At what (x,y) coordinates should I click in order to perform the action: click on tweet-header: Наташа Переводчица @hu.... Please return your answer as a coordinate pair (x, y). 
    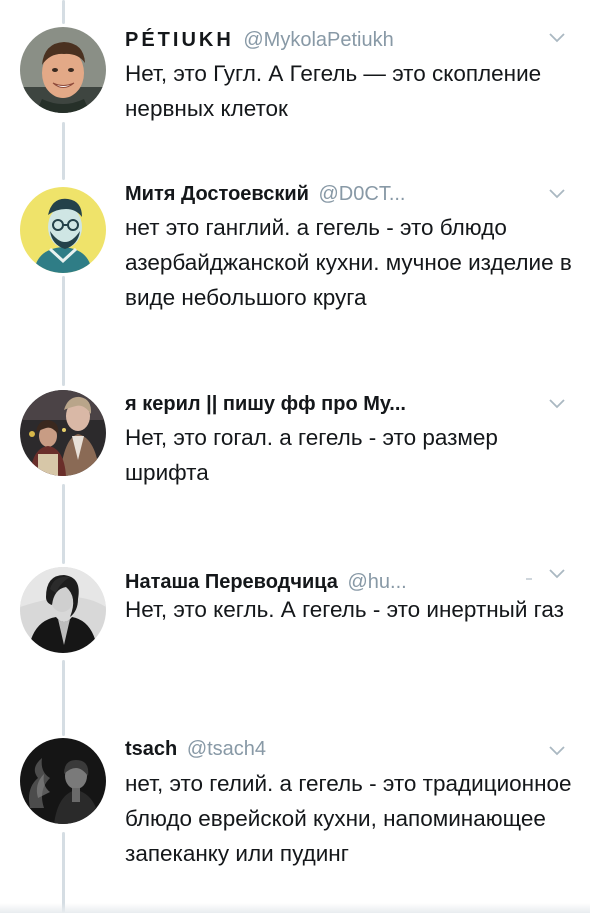
    Looking at the image, I should click on (327, 582).